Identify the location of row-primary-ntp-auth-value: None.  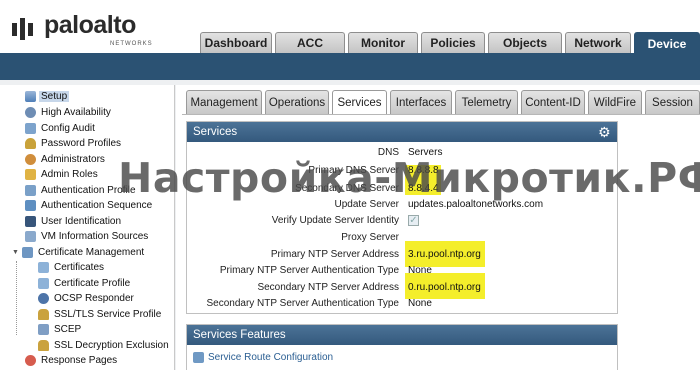
(508, 270).